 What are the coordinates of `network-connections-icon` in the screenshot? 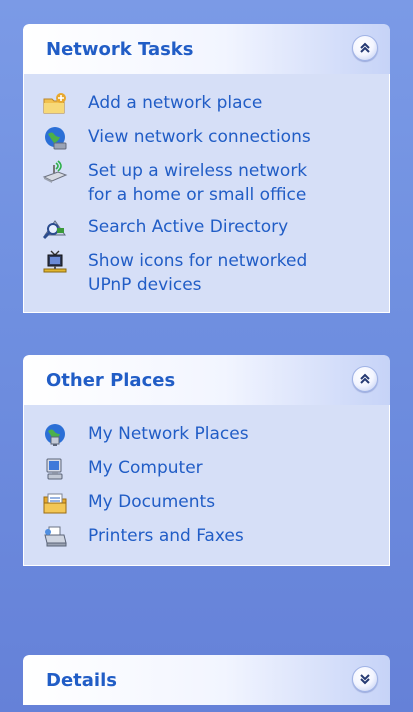 It's located at (55, 138).